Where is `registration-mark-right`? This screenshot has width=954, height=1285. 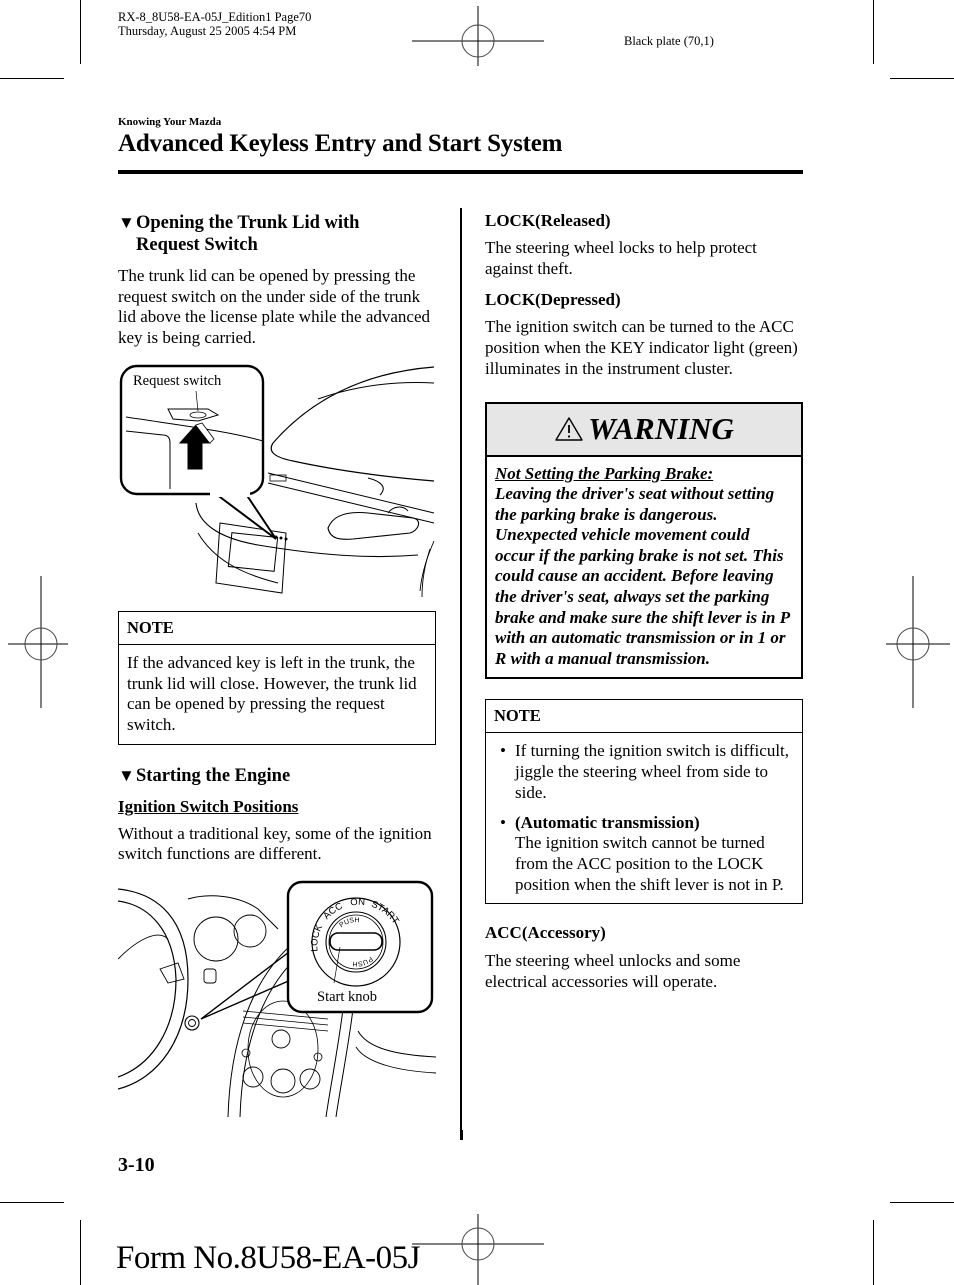
registration-mark-right is located at coordinates (918, 642).